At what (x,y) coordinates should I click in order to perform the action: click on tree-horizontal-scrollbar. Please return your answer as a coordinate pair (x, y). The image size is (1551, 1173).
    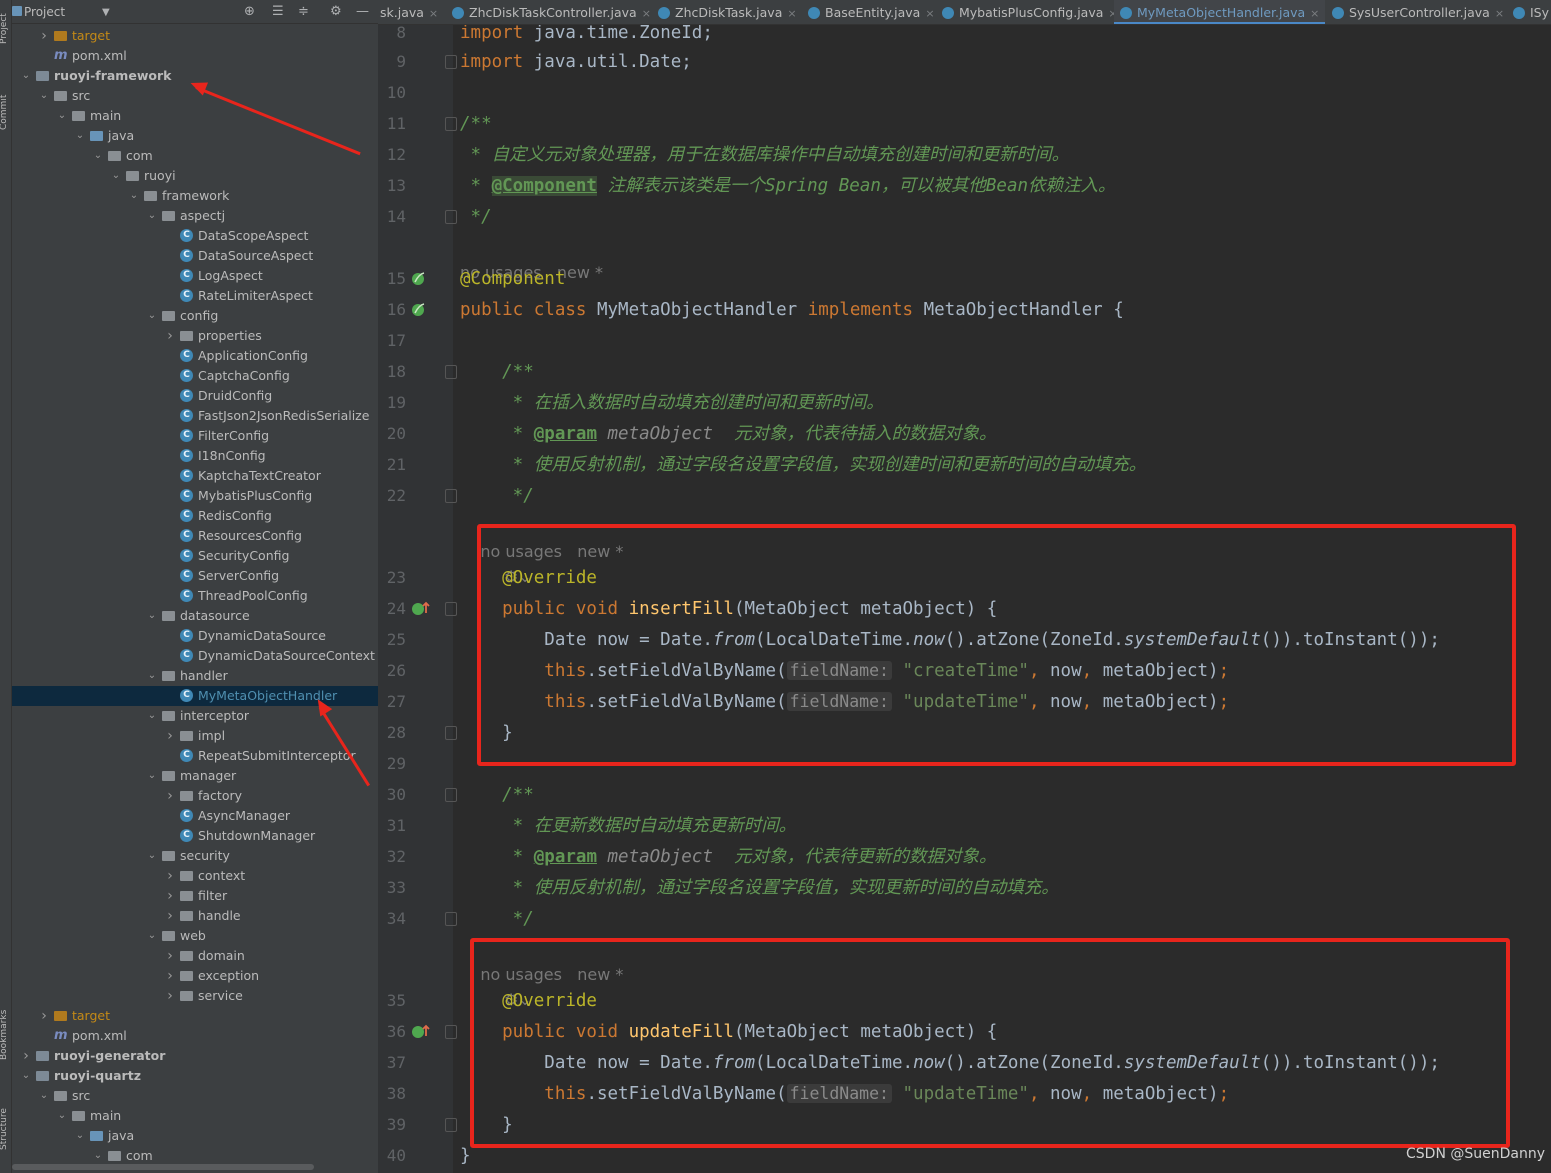
    Looking at the image, I should click on (163, 1167).